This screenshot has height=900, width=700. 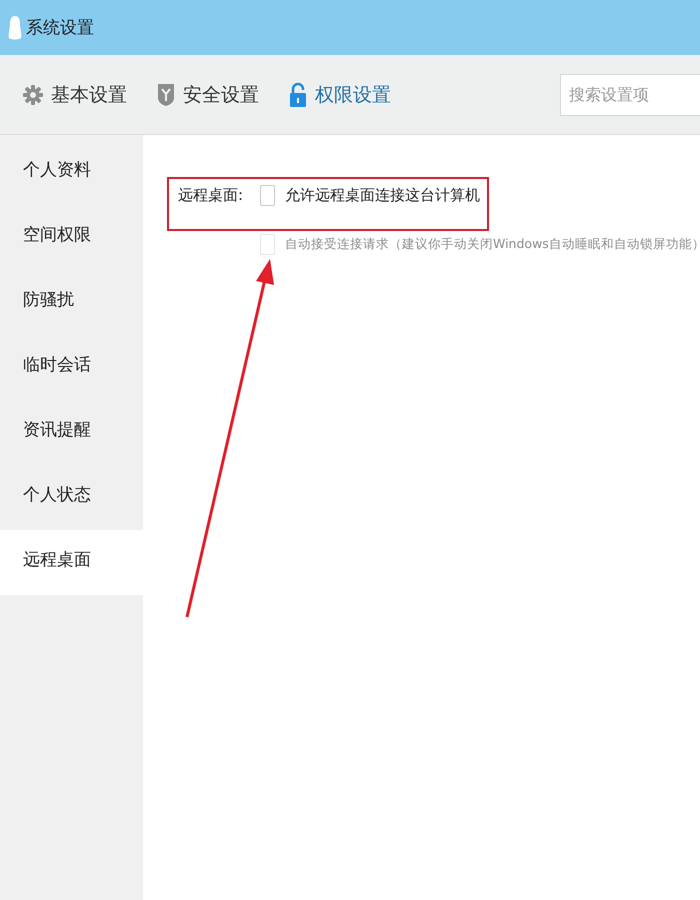 I want to click on sidebar-item: 资讯提醒, so click(x=71, y=432).